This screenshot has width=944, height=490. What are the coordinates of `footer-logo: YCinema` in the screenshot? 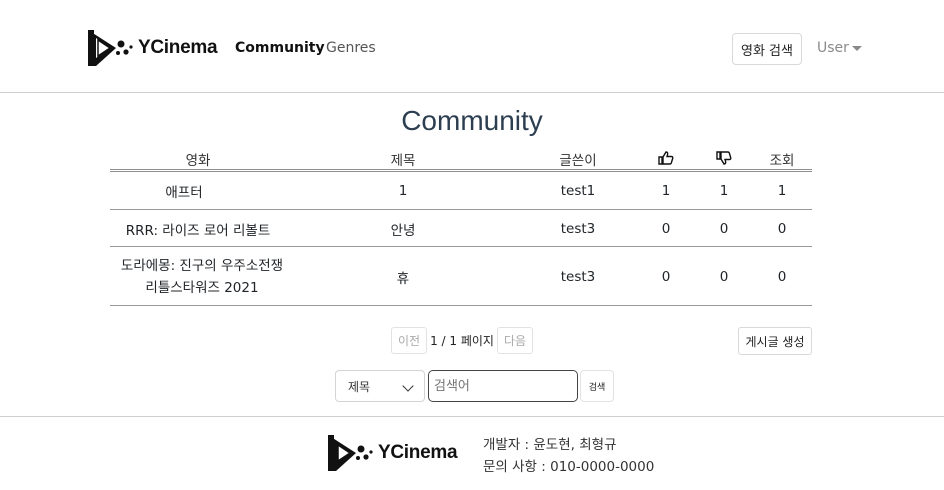 It's located at (392, 453).